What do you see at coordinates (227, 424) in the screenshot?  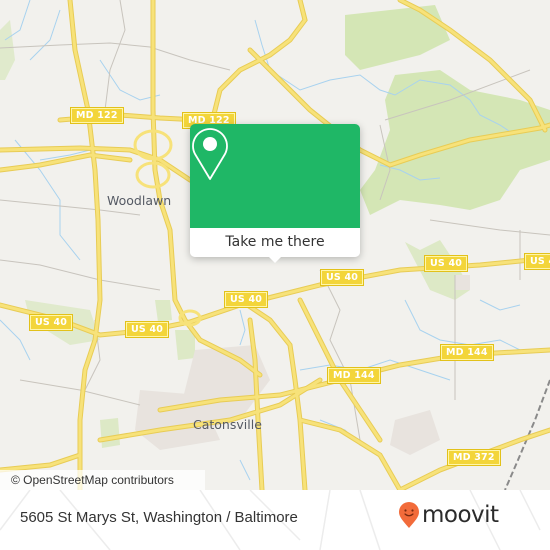 I see `place-label-catonsville: Catonsville` at bounding box center [227, 424].